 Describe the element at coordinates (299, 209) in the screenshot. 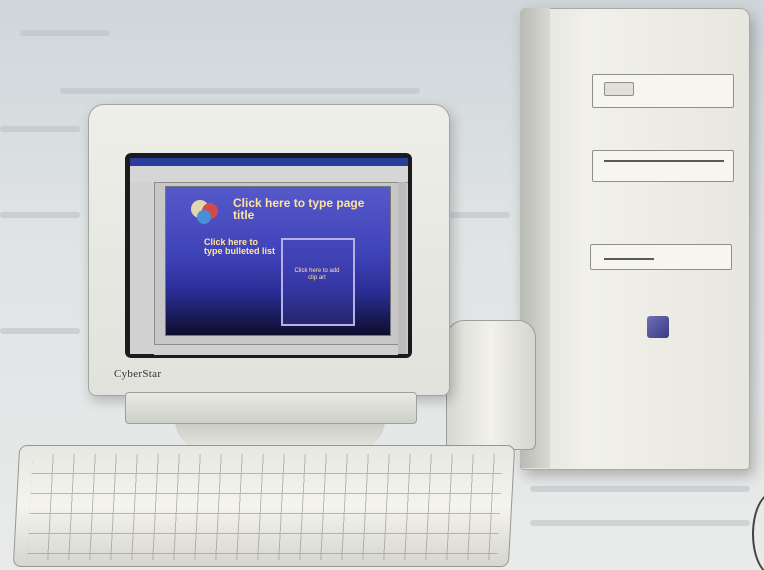

I see `slide-title-placeholder: Click here to type page title` at that location.